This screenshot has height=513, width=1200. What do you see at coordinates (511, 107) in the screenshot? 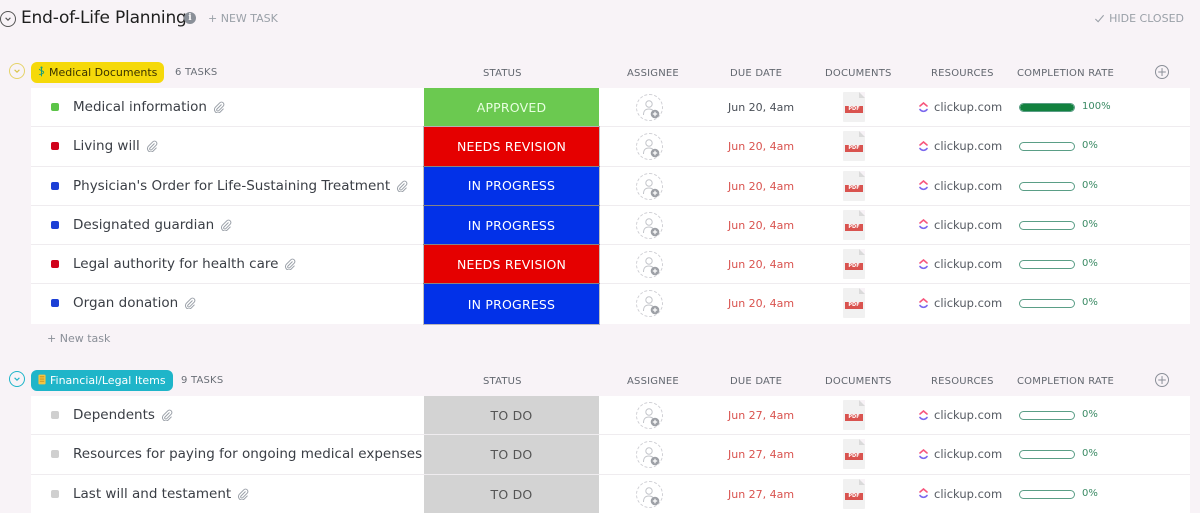
I see `status-cell: APPROVED` at bounding box center [511, 107].